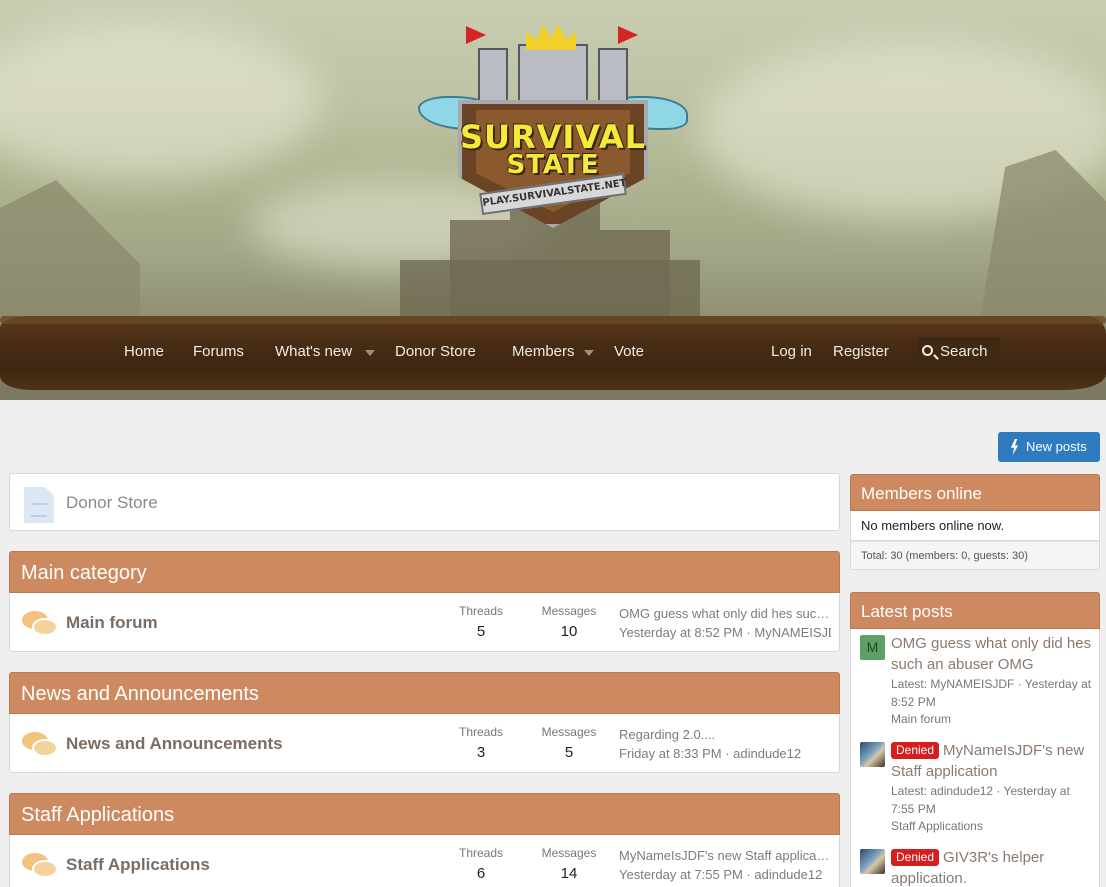 The height and width of the screenshot is (887, 1106). I want to click on members-dropdown-icon, so click(589, 353).